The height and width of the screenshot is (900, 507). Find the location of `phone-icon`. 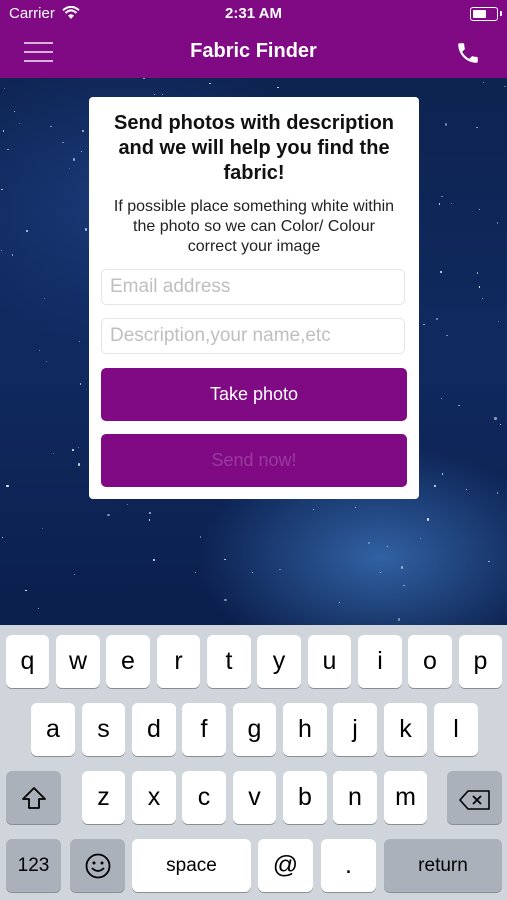

phone-icon is located at coordinates (468, 53).